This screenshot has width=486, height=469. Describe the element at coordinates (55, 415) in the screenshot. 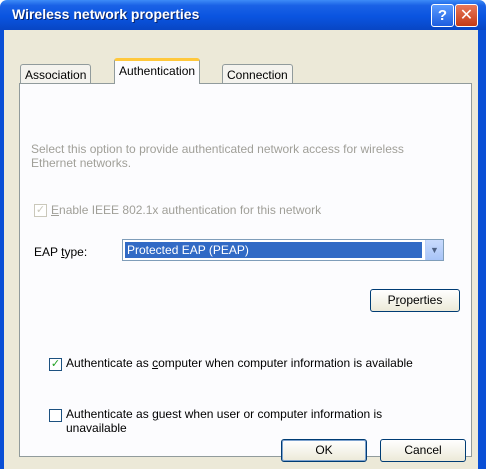

I see `auth-guest-checkbox` at that location.